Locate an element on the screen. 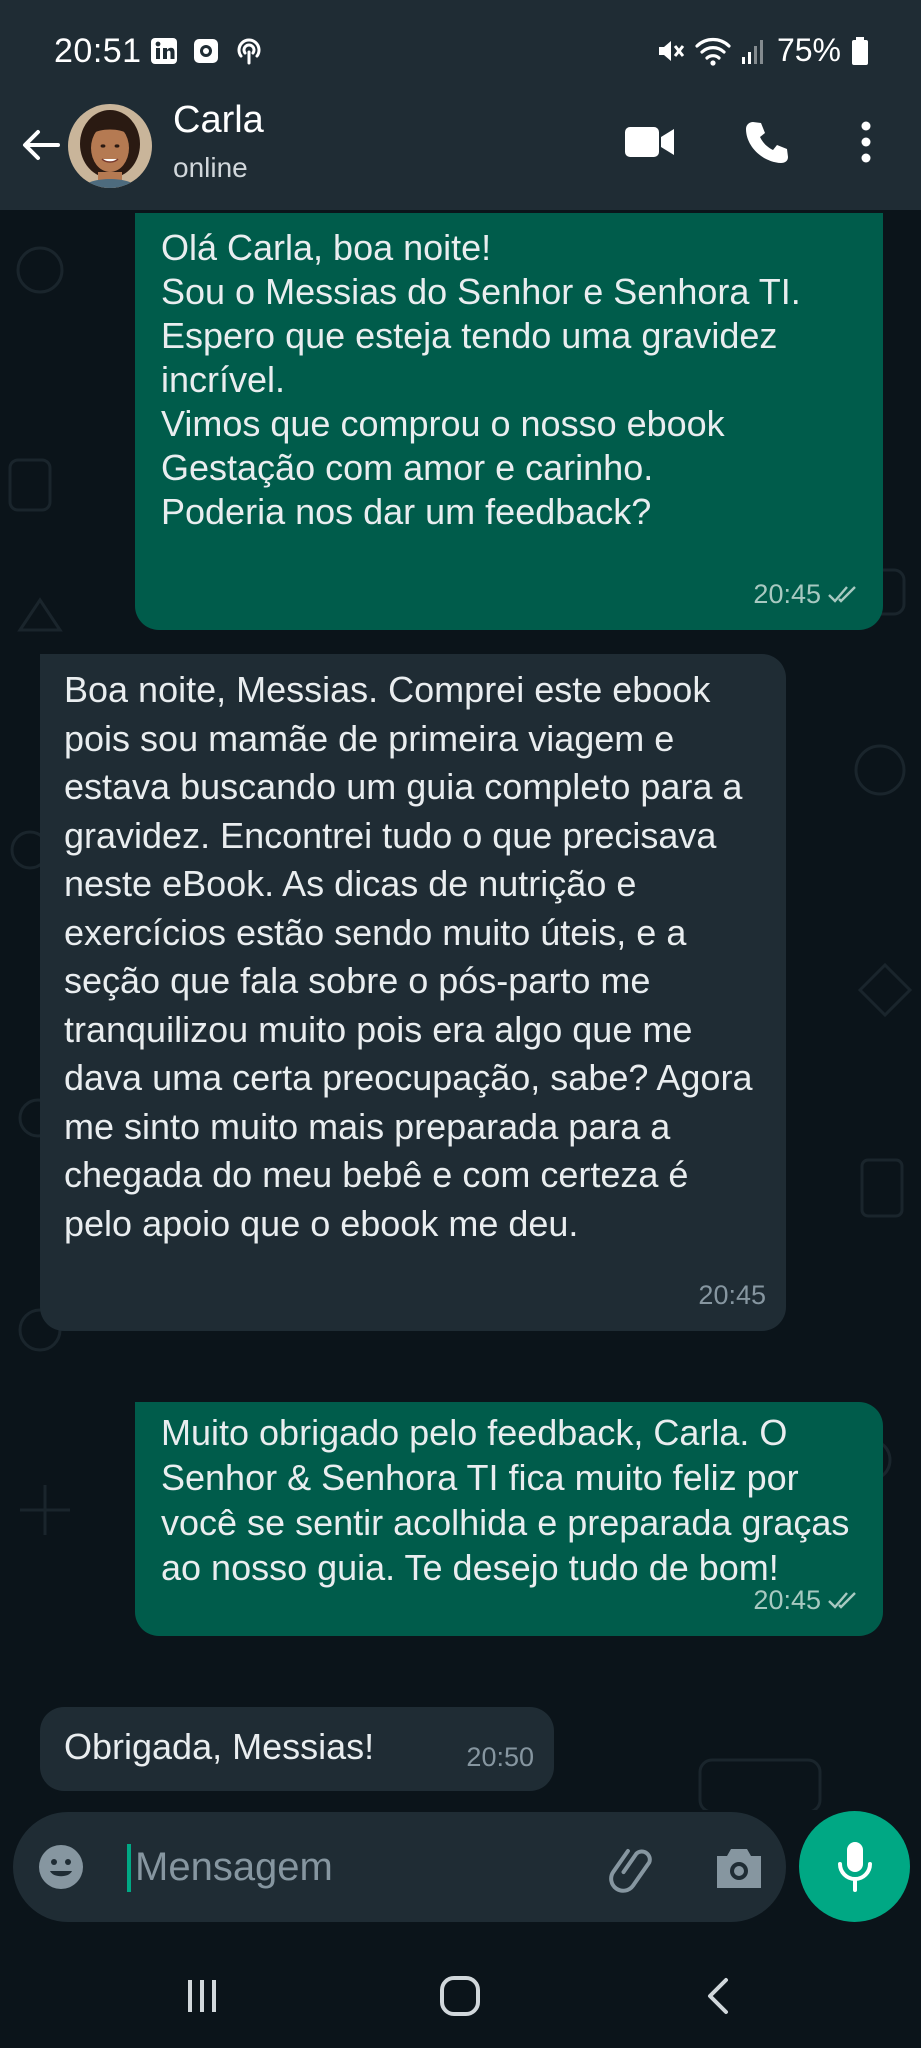 This screenshot has width=921, height=2048. signal-icon is located at coordinates (752, 51).